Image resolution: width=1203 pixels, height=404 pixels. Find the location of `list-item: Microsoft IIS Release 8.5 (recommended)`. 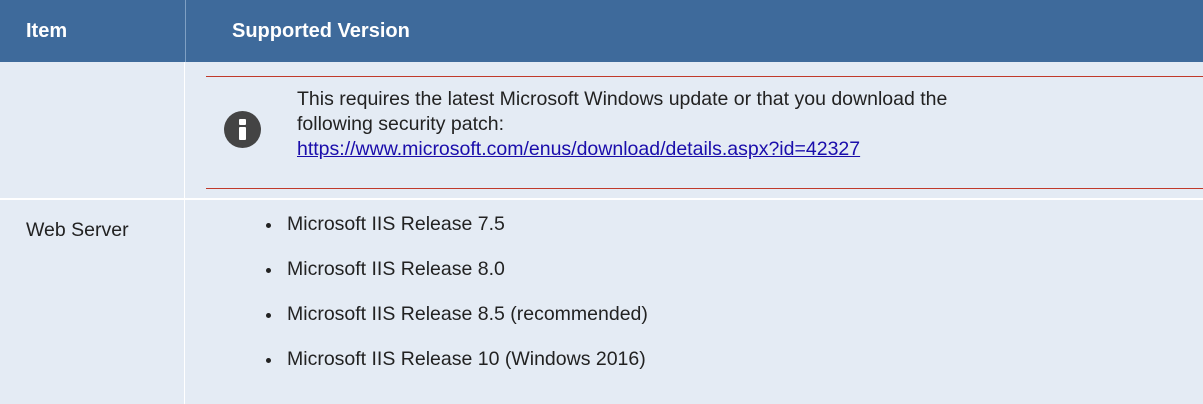

list-item: Microsoft IIS Release 8.5 (recommended) is located at coordinates (455, 314).